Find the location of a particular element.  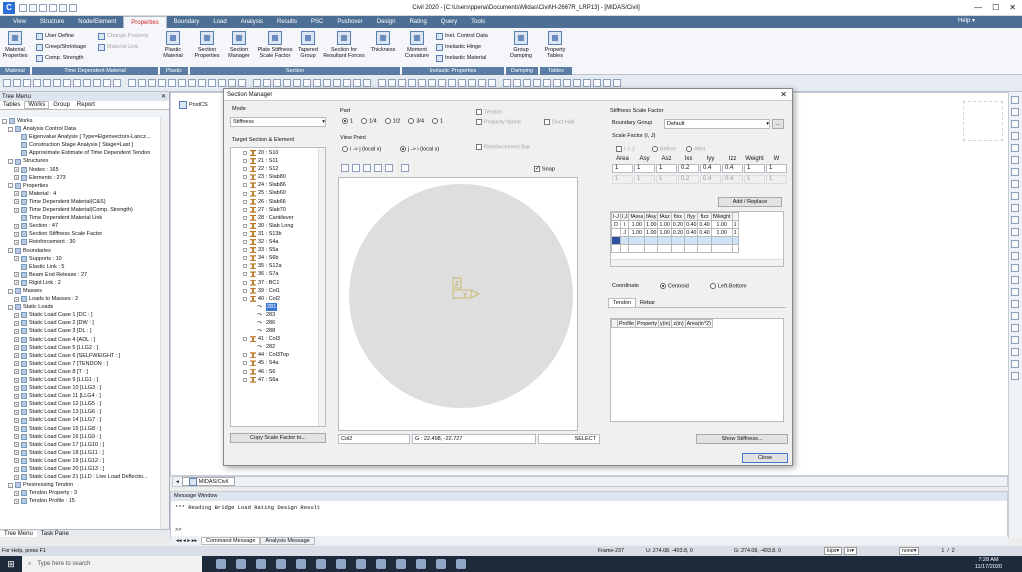

tree-tab-report: Report is located at coordinates (86, 105).